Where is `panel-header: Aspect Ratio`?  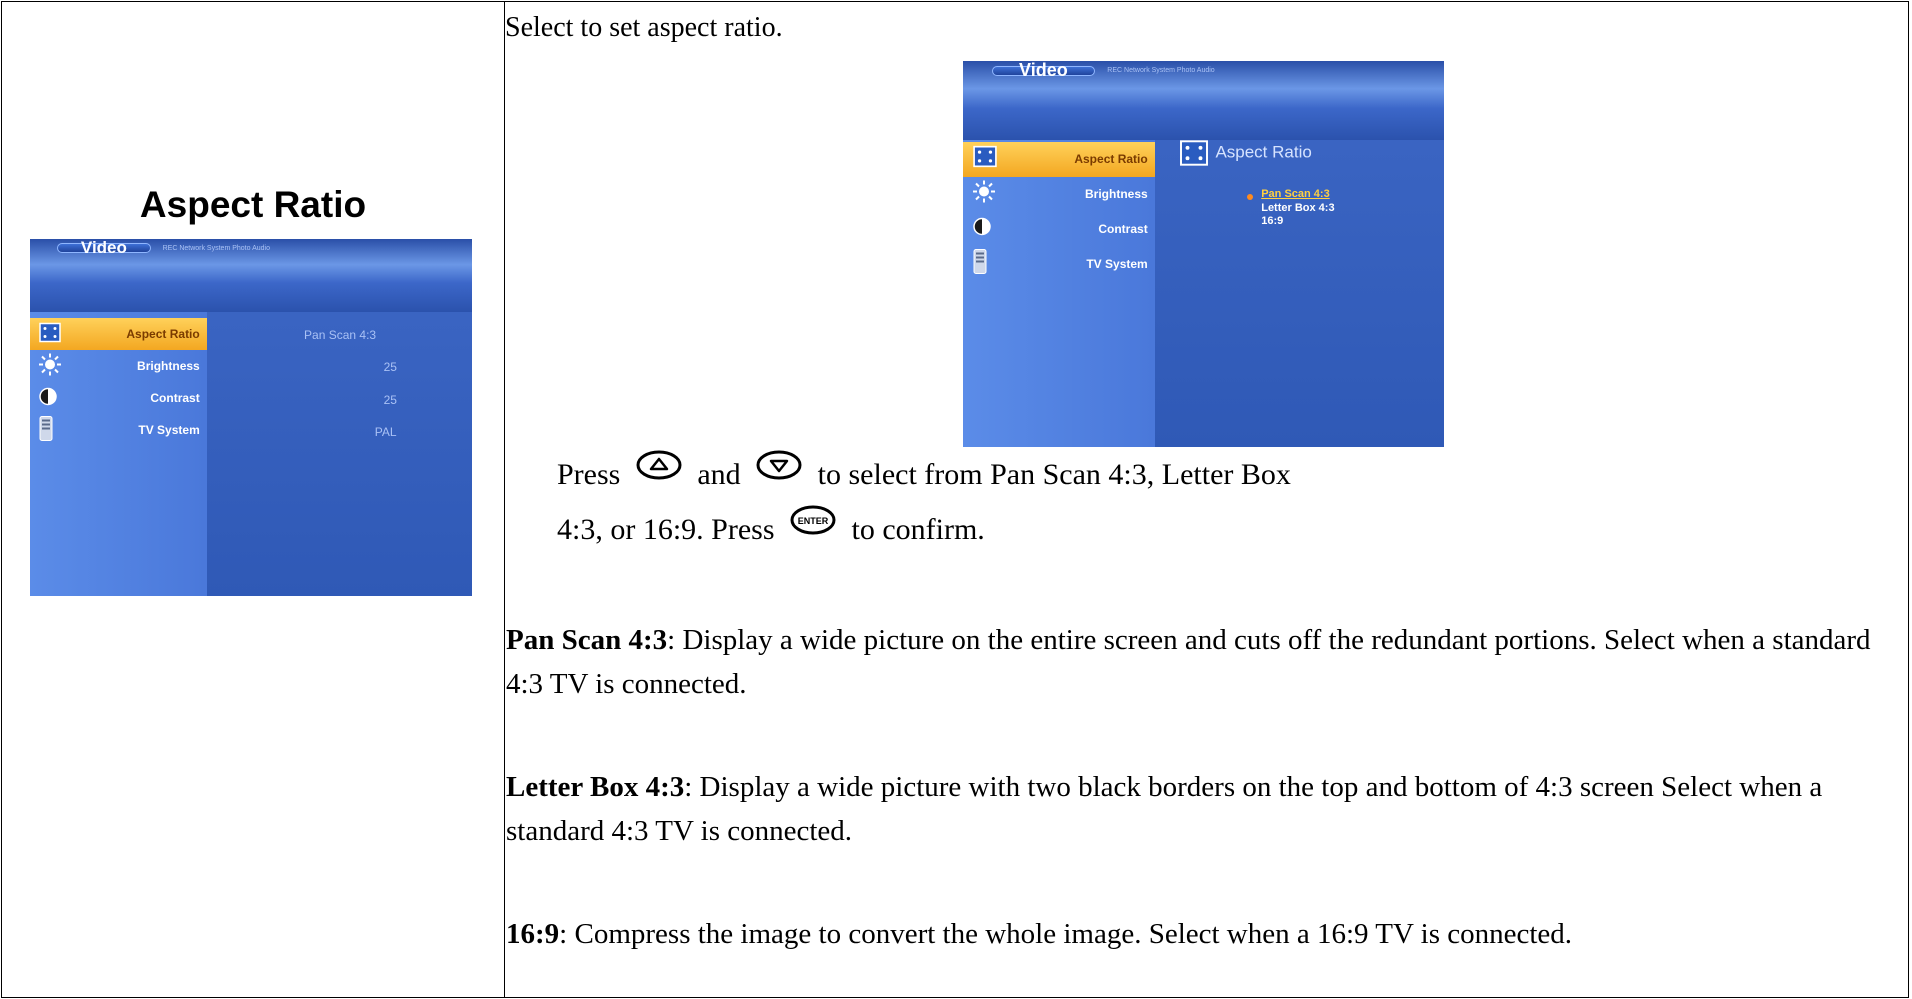 panel-header: Aspect Ratio is located at coordinates (1245, 153).